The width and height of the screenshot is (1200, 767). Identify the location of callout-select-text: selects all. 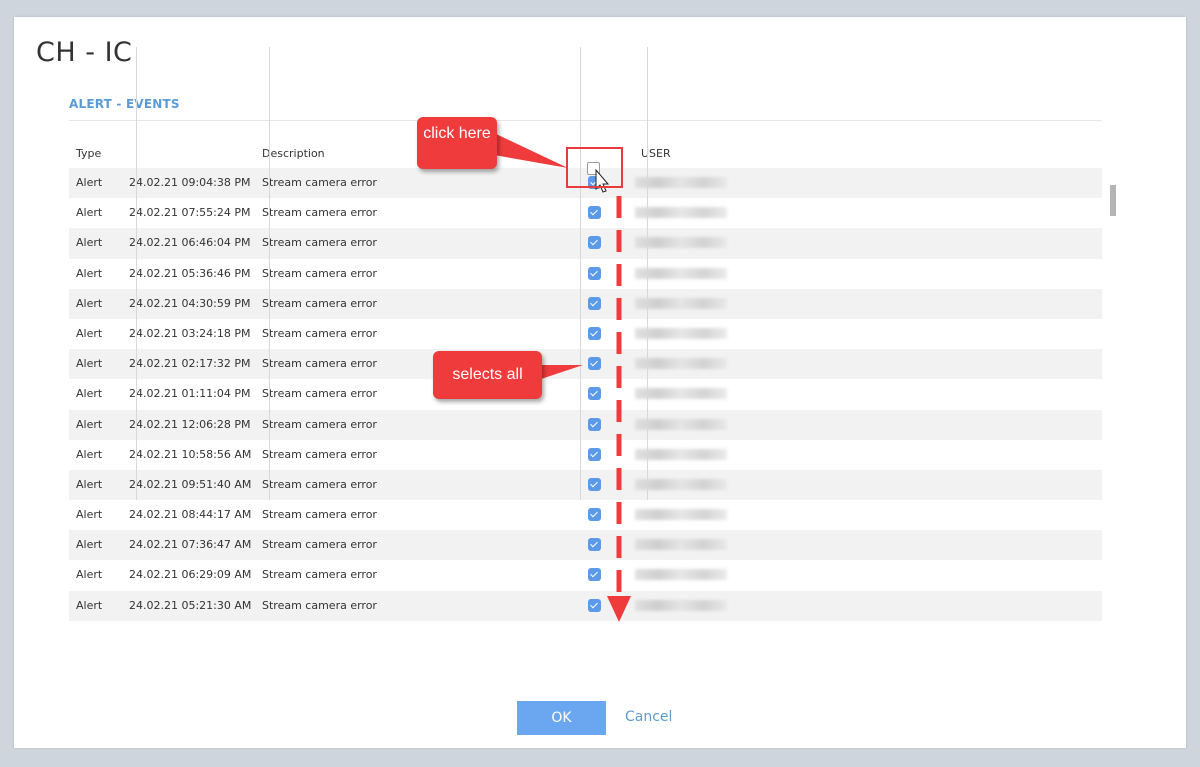
(487, 374).